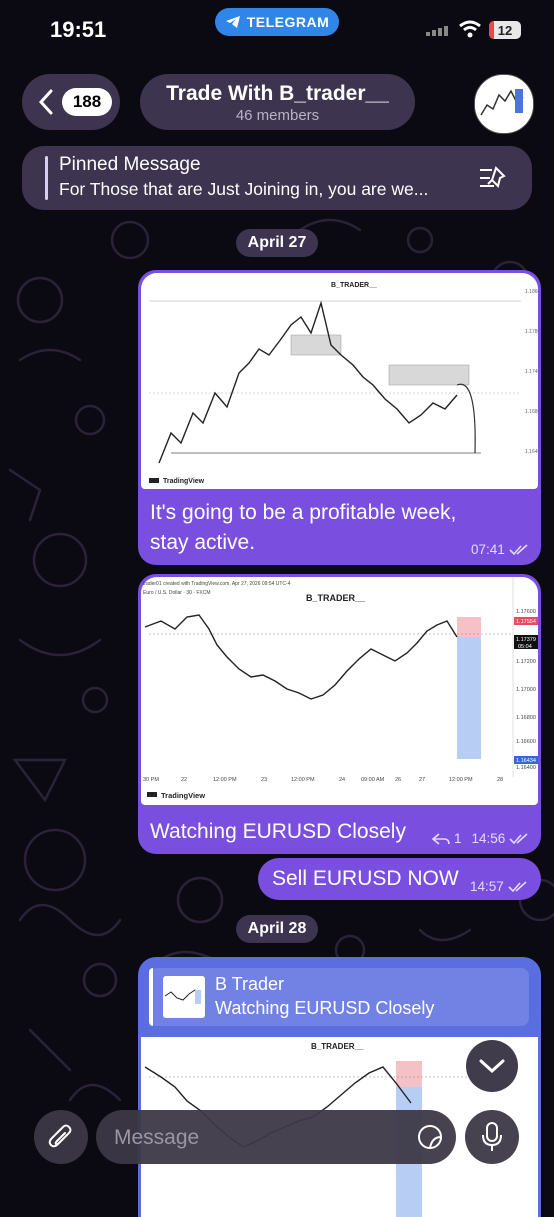 Image resolution: width=554 pixels, height=1217 pixels. I want to click on message-composer, so click(276, 1138).